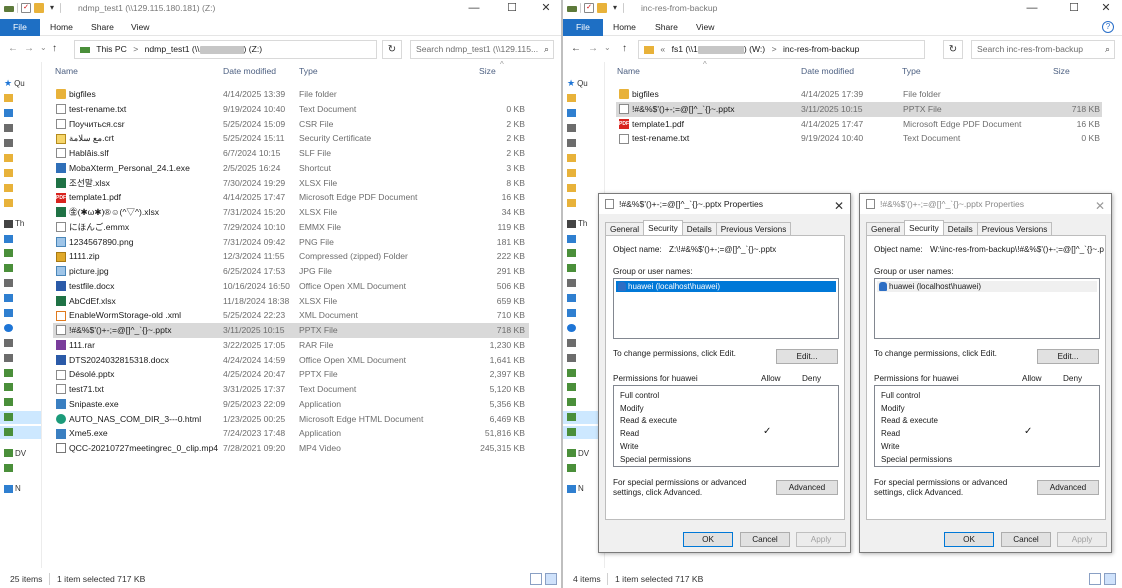 Image resolution: width=1122 pixels, height=588 pixels. What do you see at coordinates (781, 49) in the screenshot?
I see `address-bar: « fs1 (\\1) (W:) > inc-res-from-backup` at bounding box center [781, 49].